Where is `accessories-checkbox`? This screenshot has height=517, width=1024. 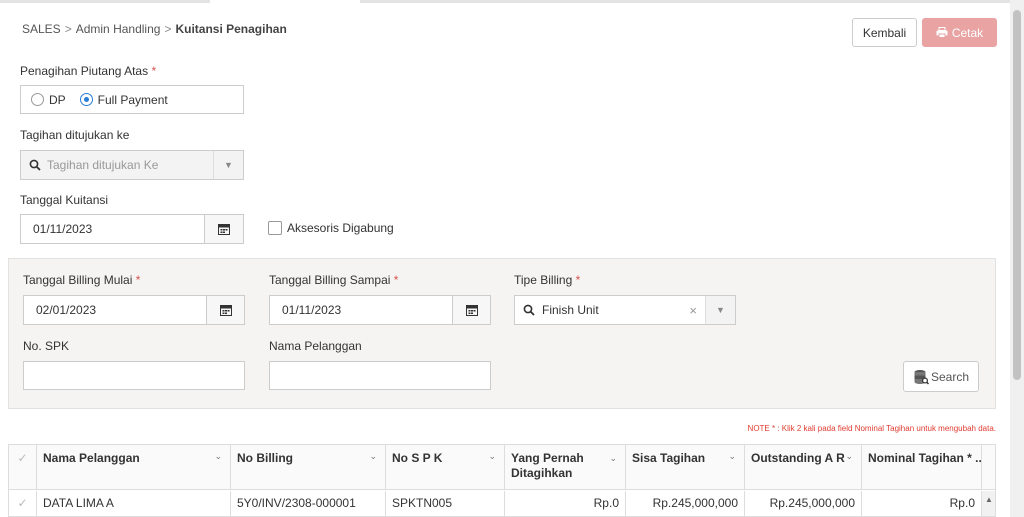 accessories-checkbox is located at coordinates (275, 228).